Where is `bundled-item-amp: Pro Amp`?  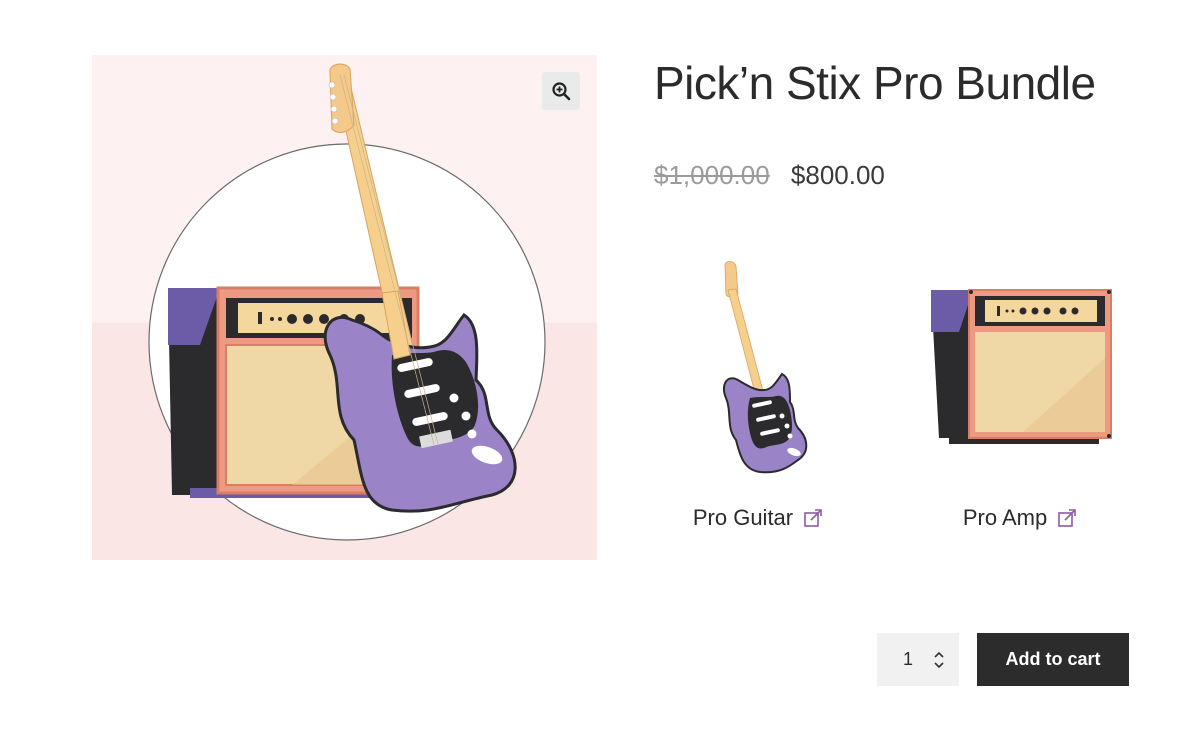
bundled-item-amp: Pro Amp is located at coordinates (1020, 393).